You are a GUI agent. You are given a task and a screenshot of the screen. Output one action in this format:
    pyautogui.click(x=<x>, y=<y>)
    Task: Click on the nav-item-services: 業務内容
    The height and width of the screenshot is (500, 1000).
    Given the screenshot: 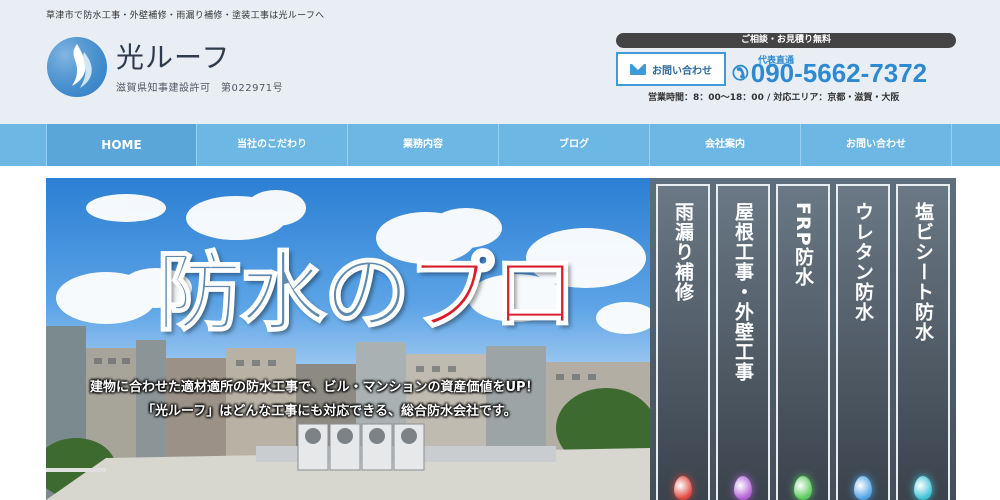 What is the action you would take?
    pyautogui.click(x=423, y=145)
    